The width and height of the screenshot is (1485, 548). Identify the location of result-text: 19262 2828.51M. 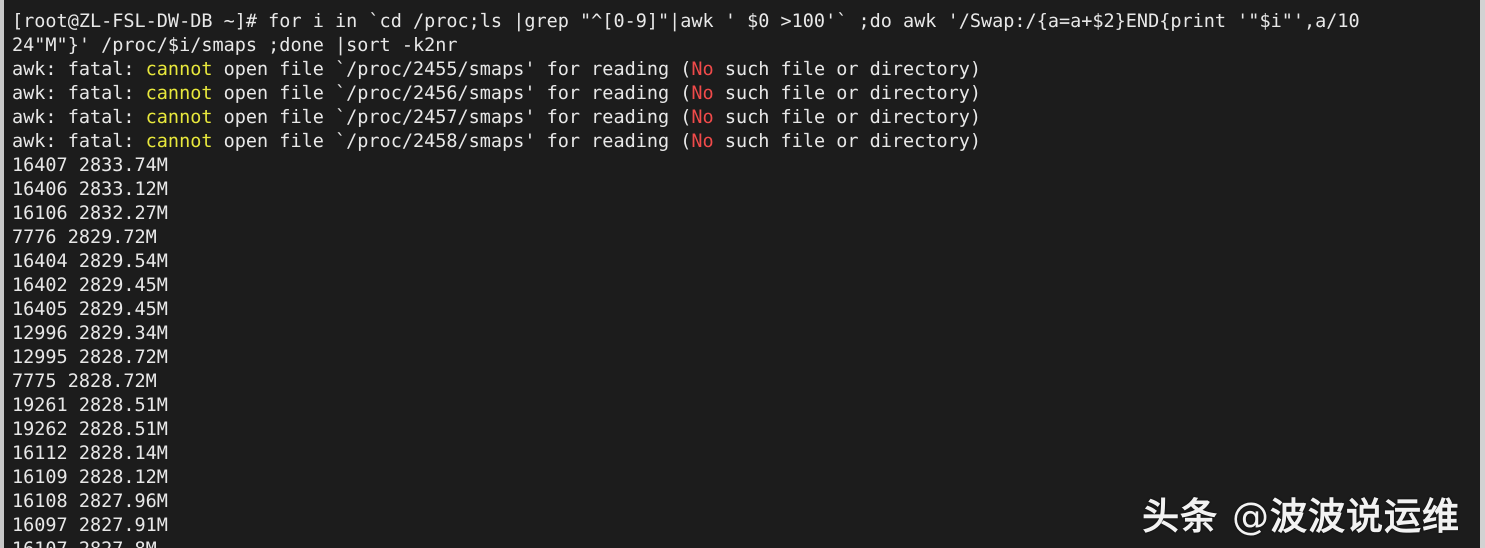
(90, 429).